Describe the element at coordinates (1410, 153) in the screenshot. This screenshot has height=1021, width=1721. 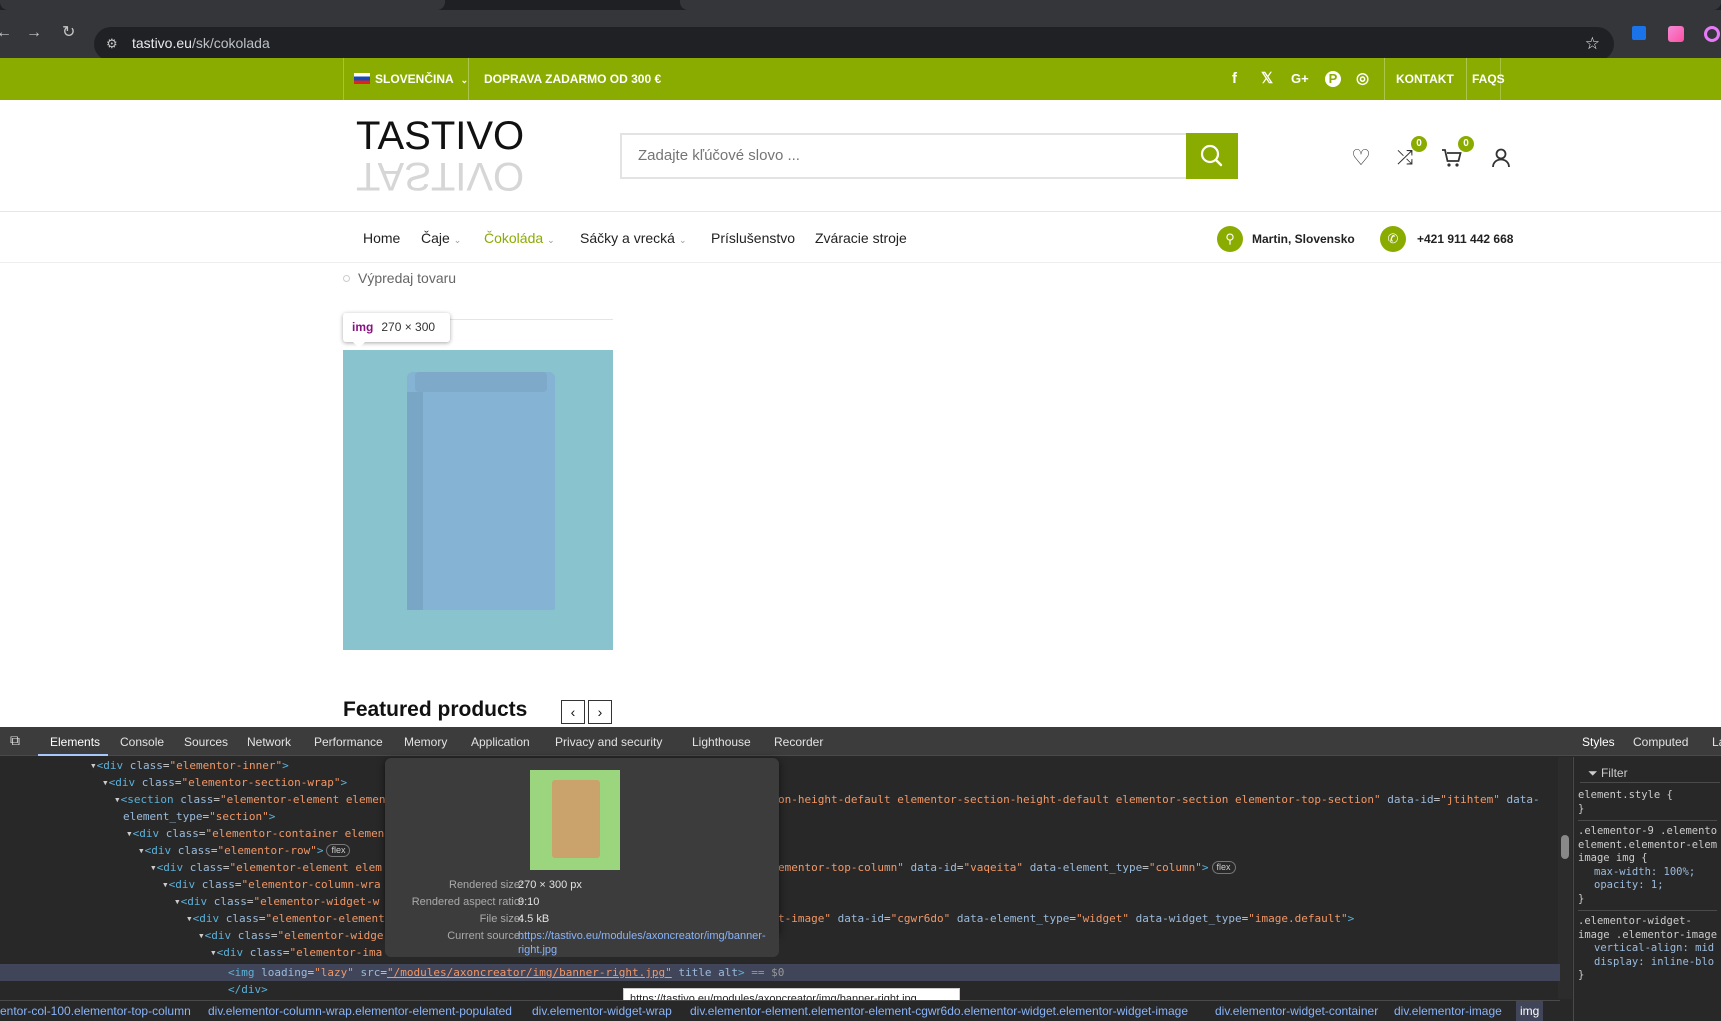
I see `compare-shuffle-icon: ⤮ 0` at that location.